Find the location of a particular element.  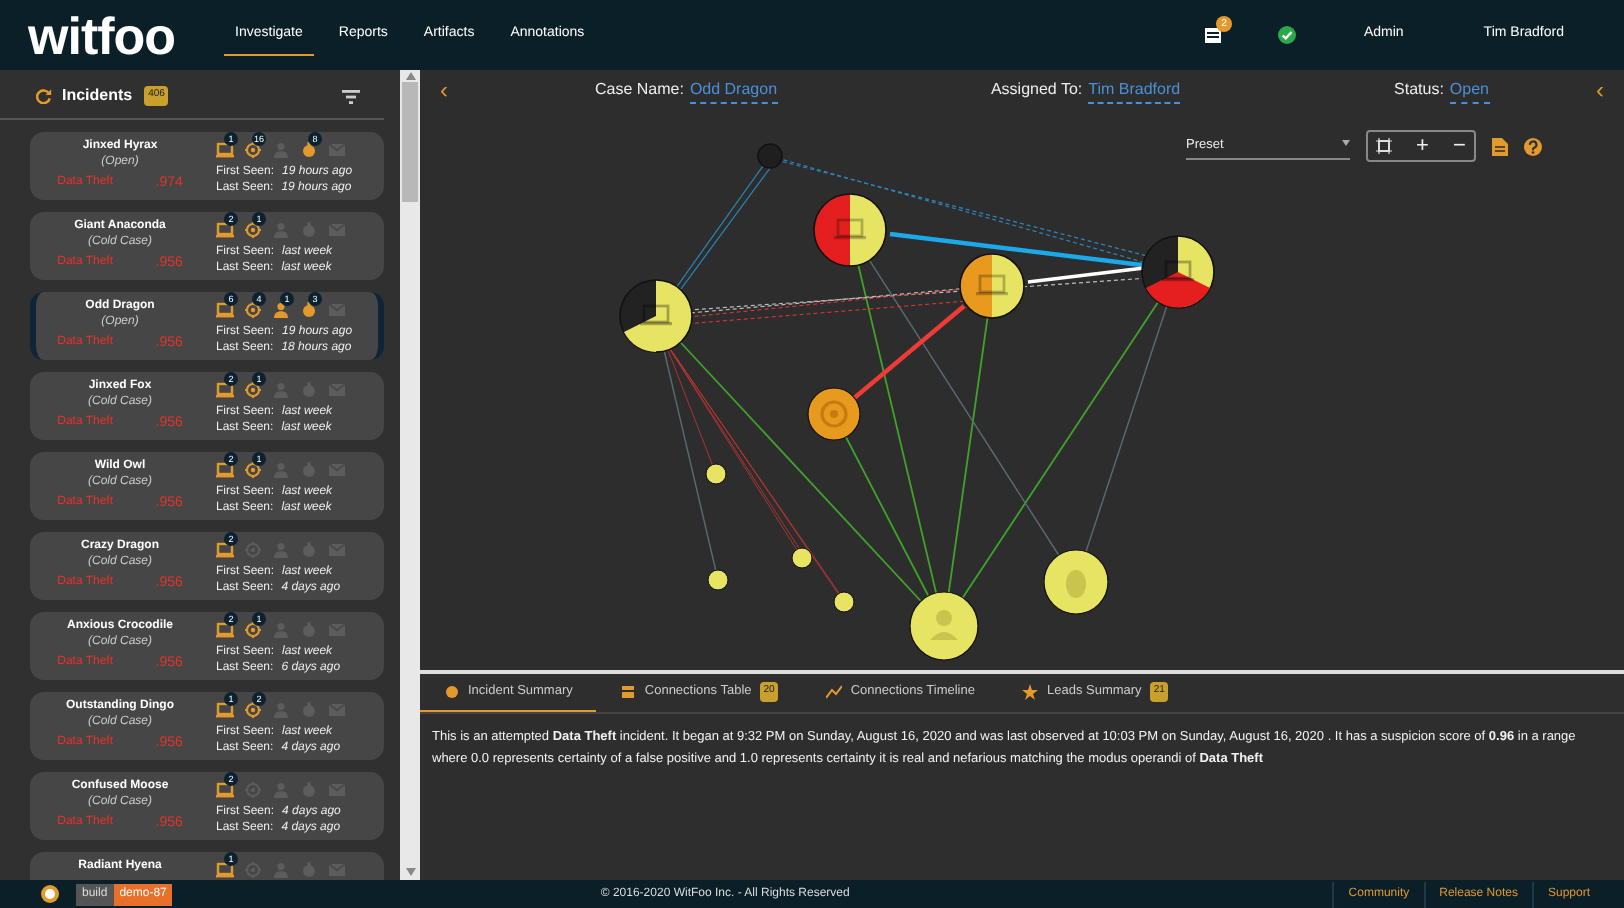

logo: witfoo is located at coordinates (102, 35).